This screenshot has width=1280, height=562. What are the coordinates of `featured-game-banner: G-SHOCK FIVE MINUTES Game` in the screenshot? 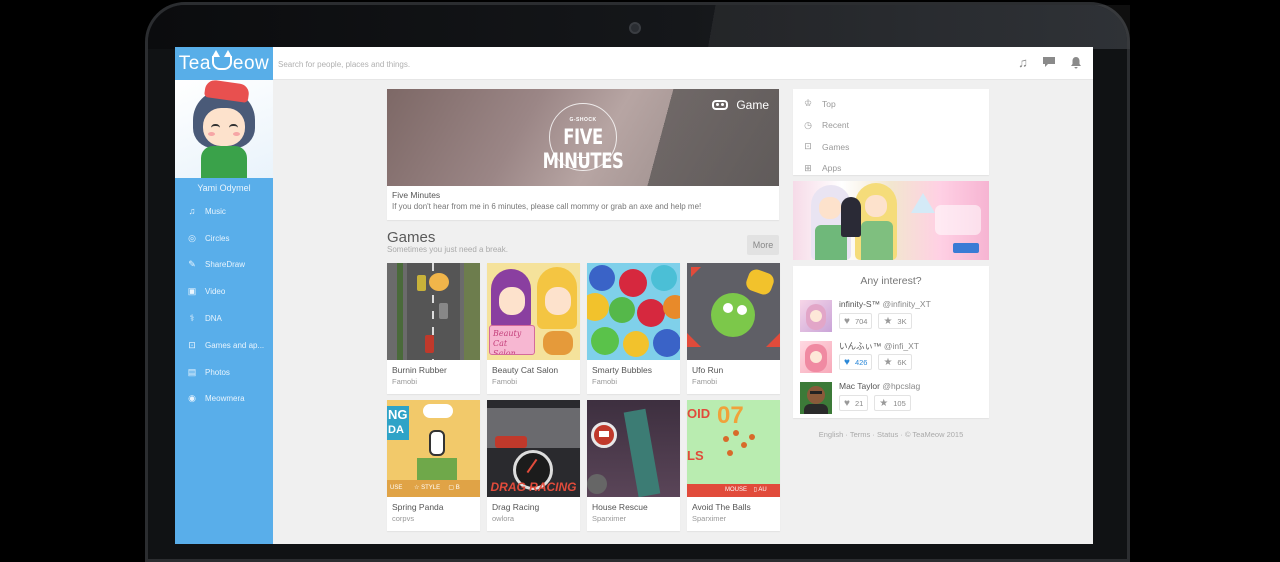 It's located at (583, 137).